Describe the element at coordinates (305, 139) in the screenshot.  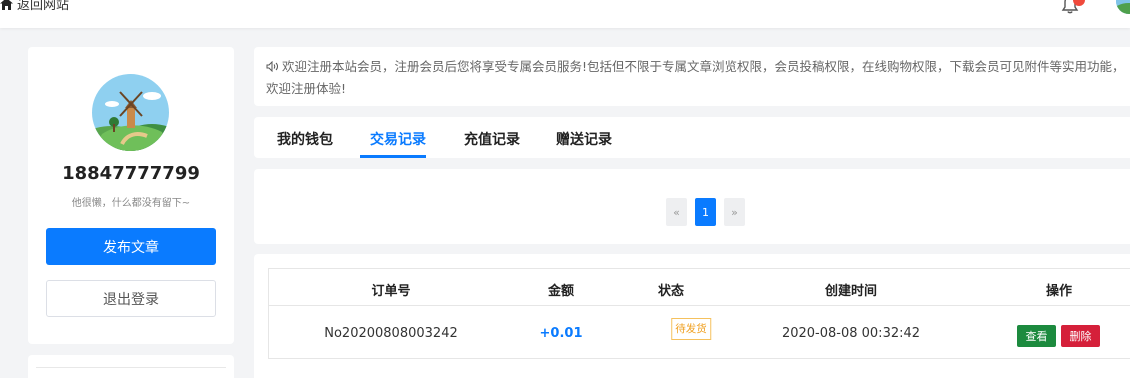
I see `tab-wallet: 我的钱包` at that location.